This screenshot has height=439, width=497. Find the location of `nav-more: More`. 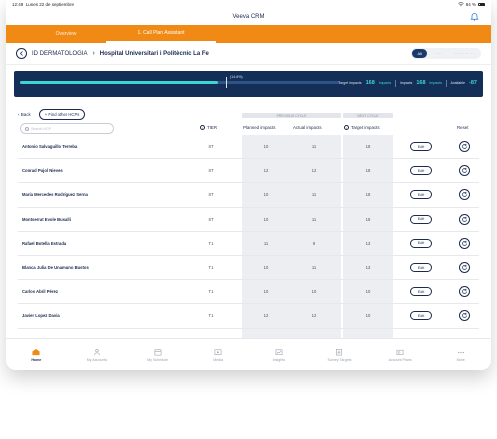

nav-more: More is located at coordinates (460, 354).